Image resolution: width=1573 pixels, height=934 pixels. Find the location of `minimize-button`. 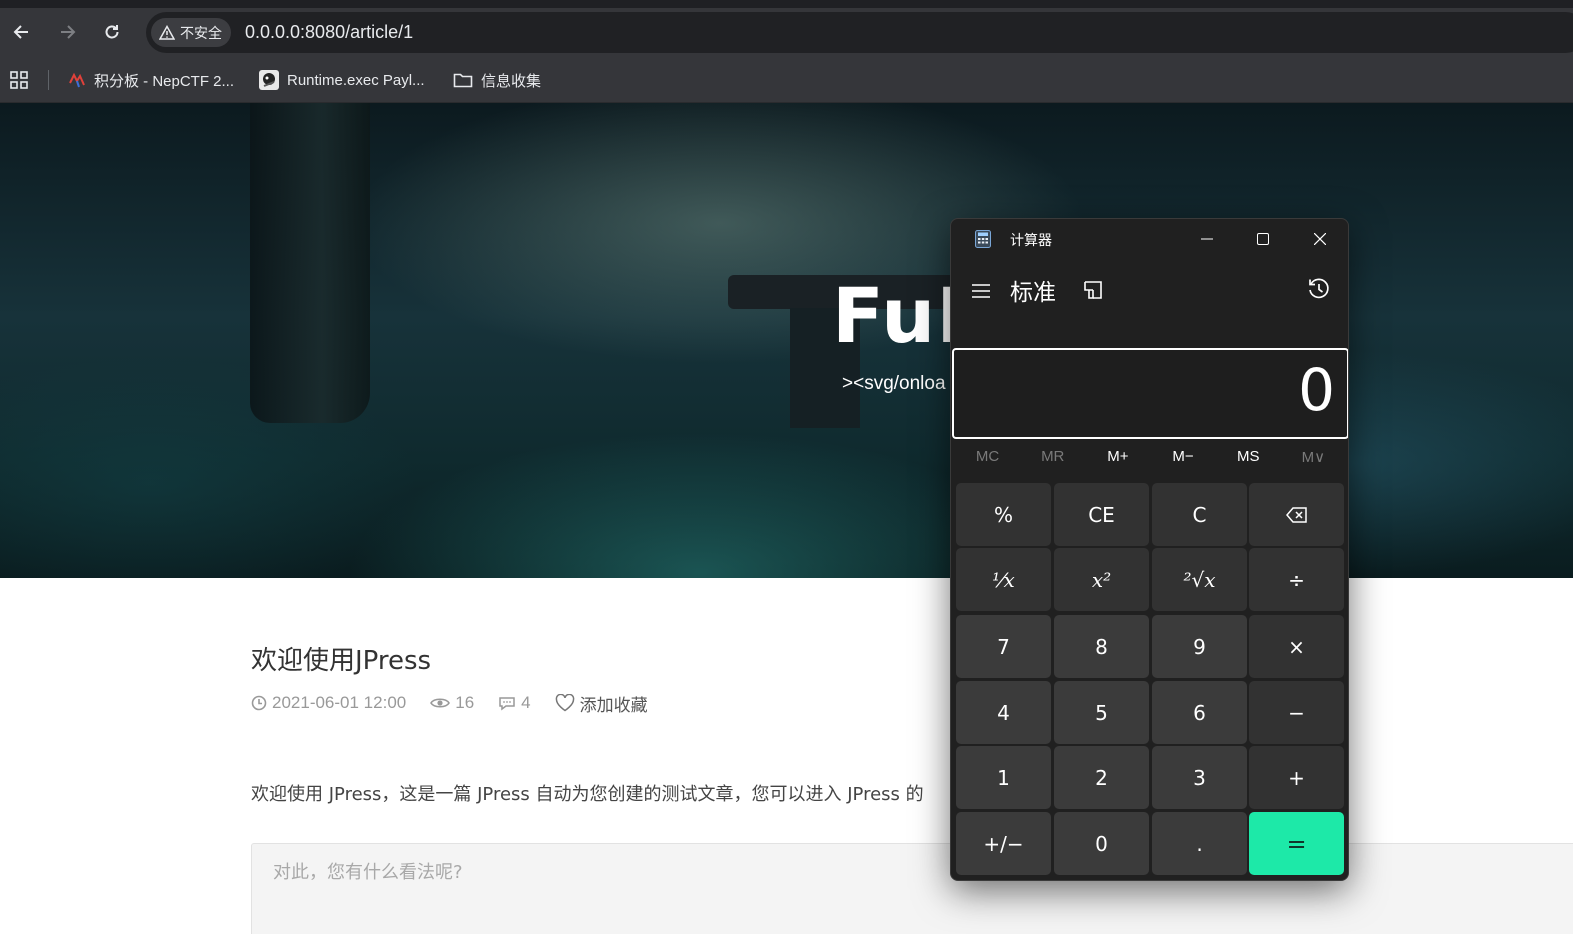

minimize-button is located at coordinates (1207, 239).